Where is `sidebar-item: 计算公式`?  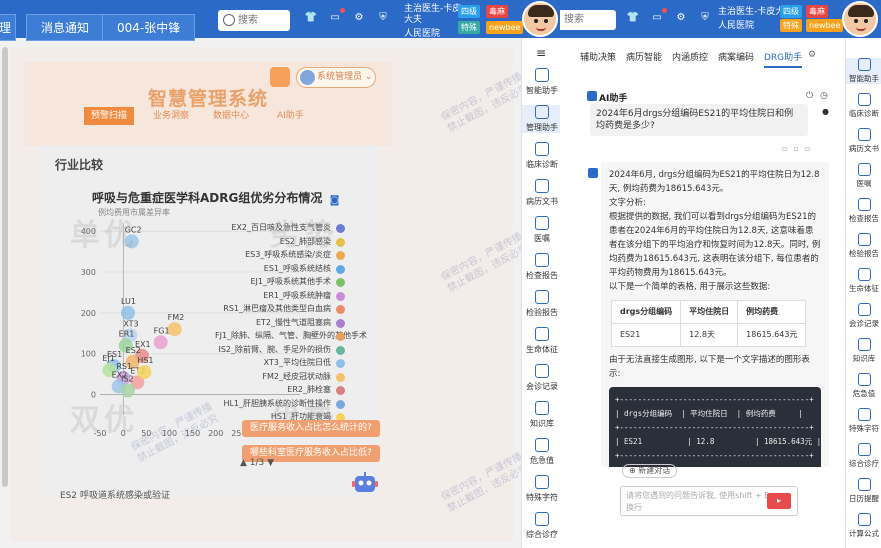
sidebar-item: 计算公式 is located at coordinates (863, 526).